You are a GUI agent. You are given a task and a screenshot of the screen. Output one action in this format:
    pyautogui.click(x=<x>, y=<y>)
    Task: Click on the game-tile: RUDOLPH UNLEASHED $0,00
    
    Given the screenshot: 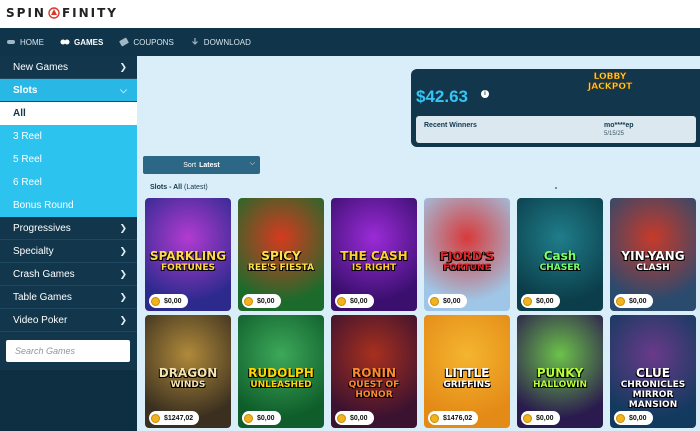 What is the action you would take?
    pyautogui.click(x=281, y=371)
    